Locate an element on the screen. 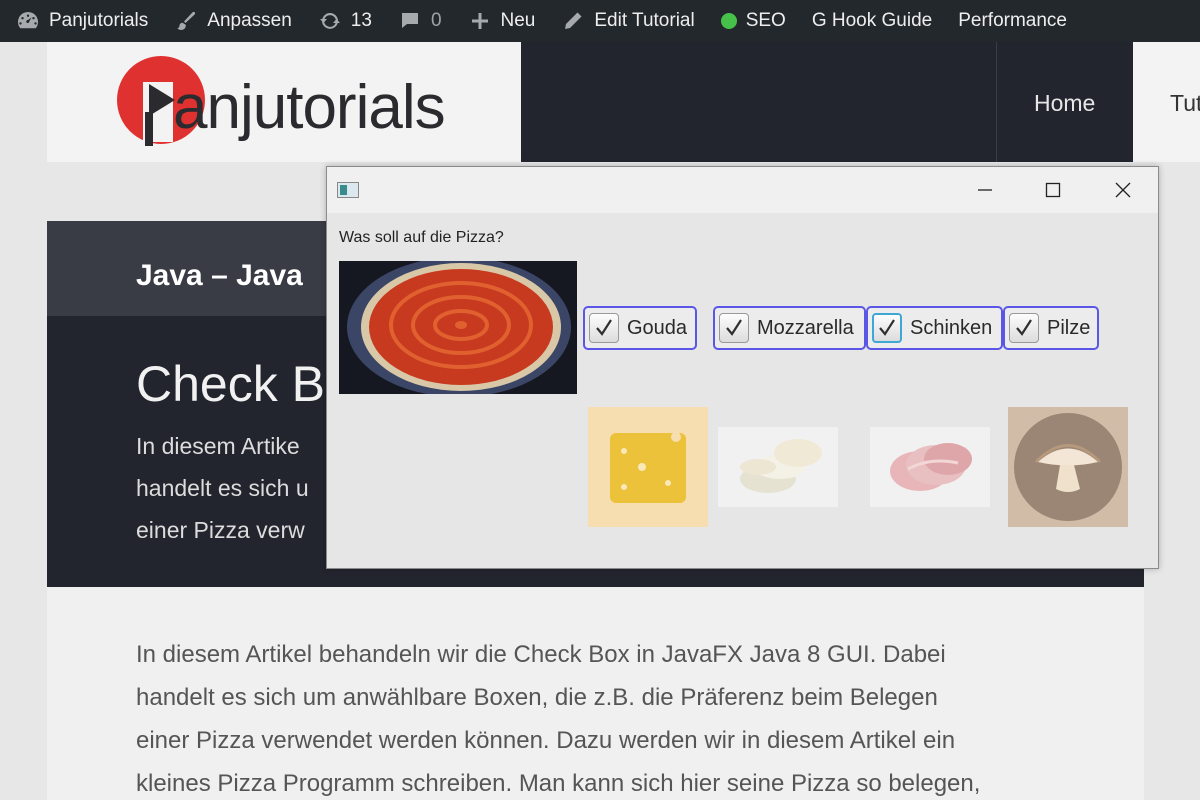 This screenshot has width=1200, height=800. nav-tutorials-link: Tut is located at coordinates (1185, 103).